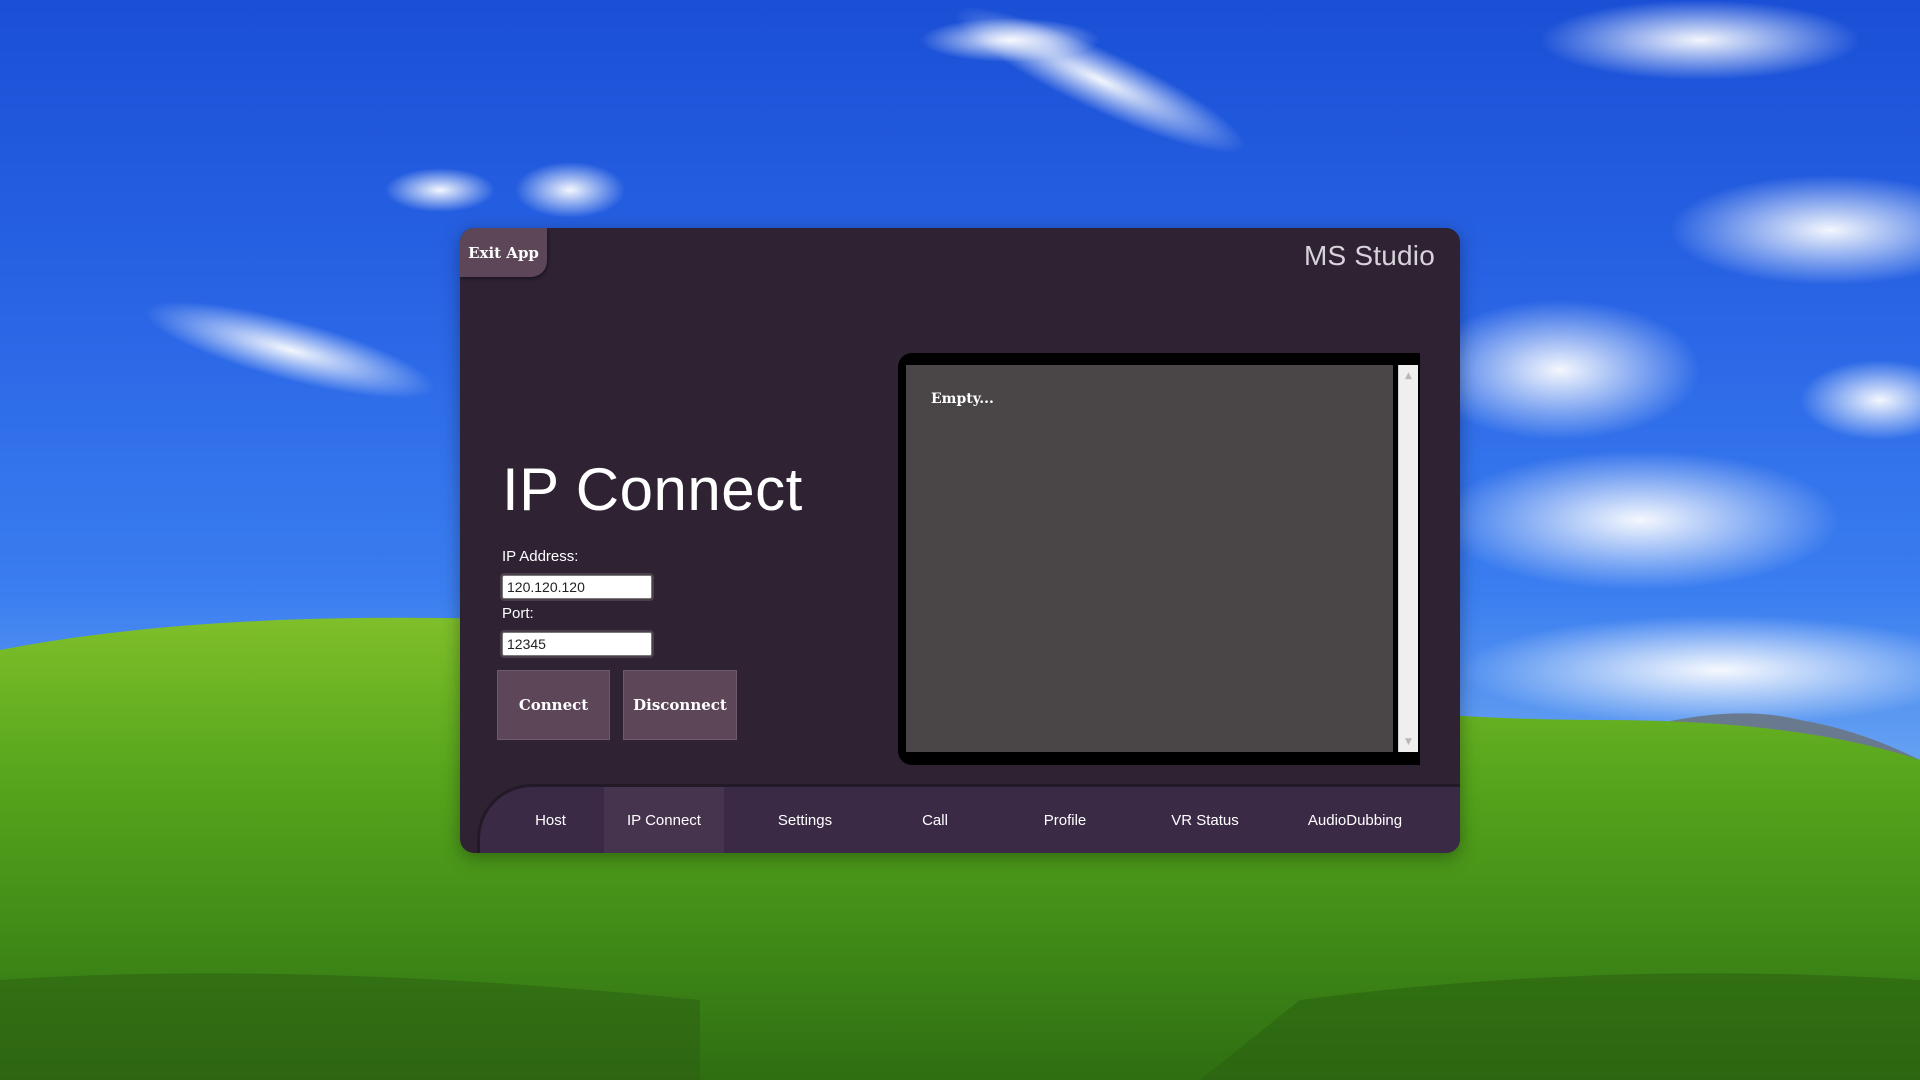 The image size is (1920, 1080). I want to click on exit-app-button: Exit App, so click(503, 252).